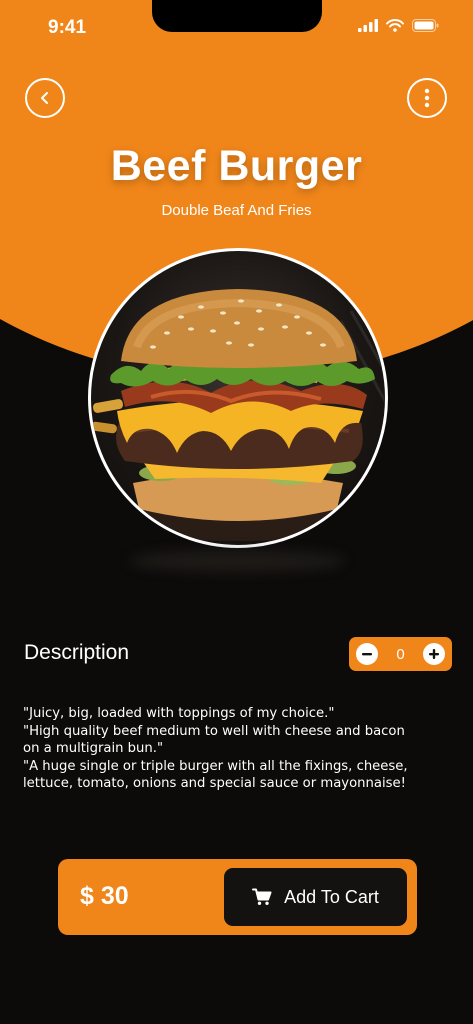  I want to click on status-icons, so click(398, 25).